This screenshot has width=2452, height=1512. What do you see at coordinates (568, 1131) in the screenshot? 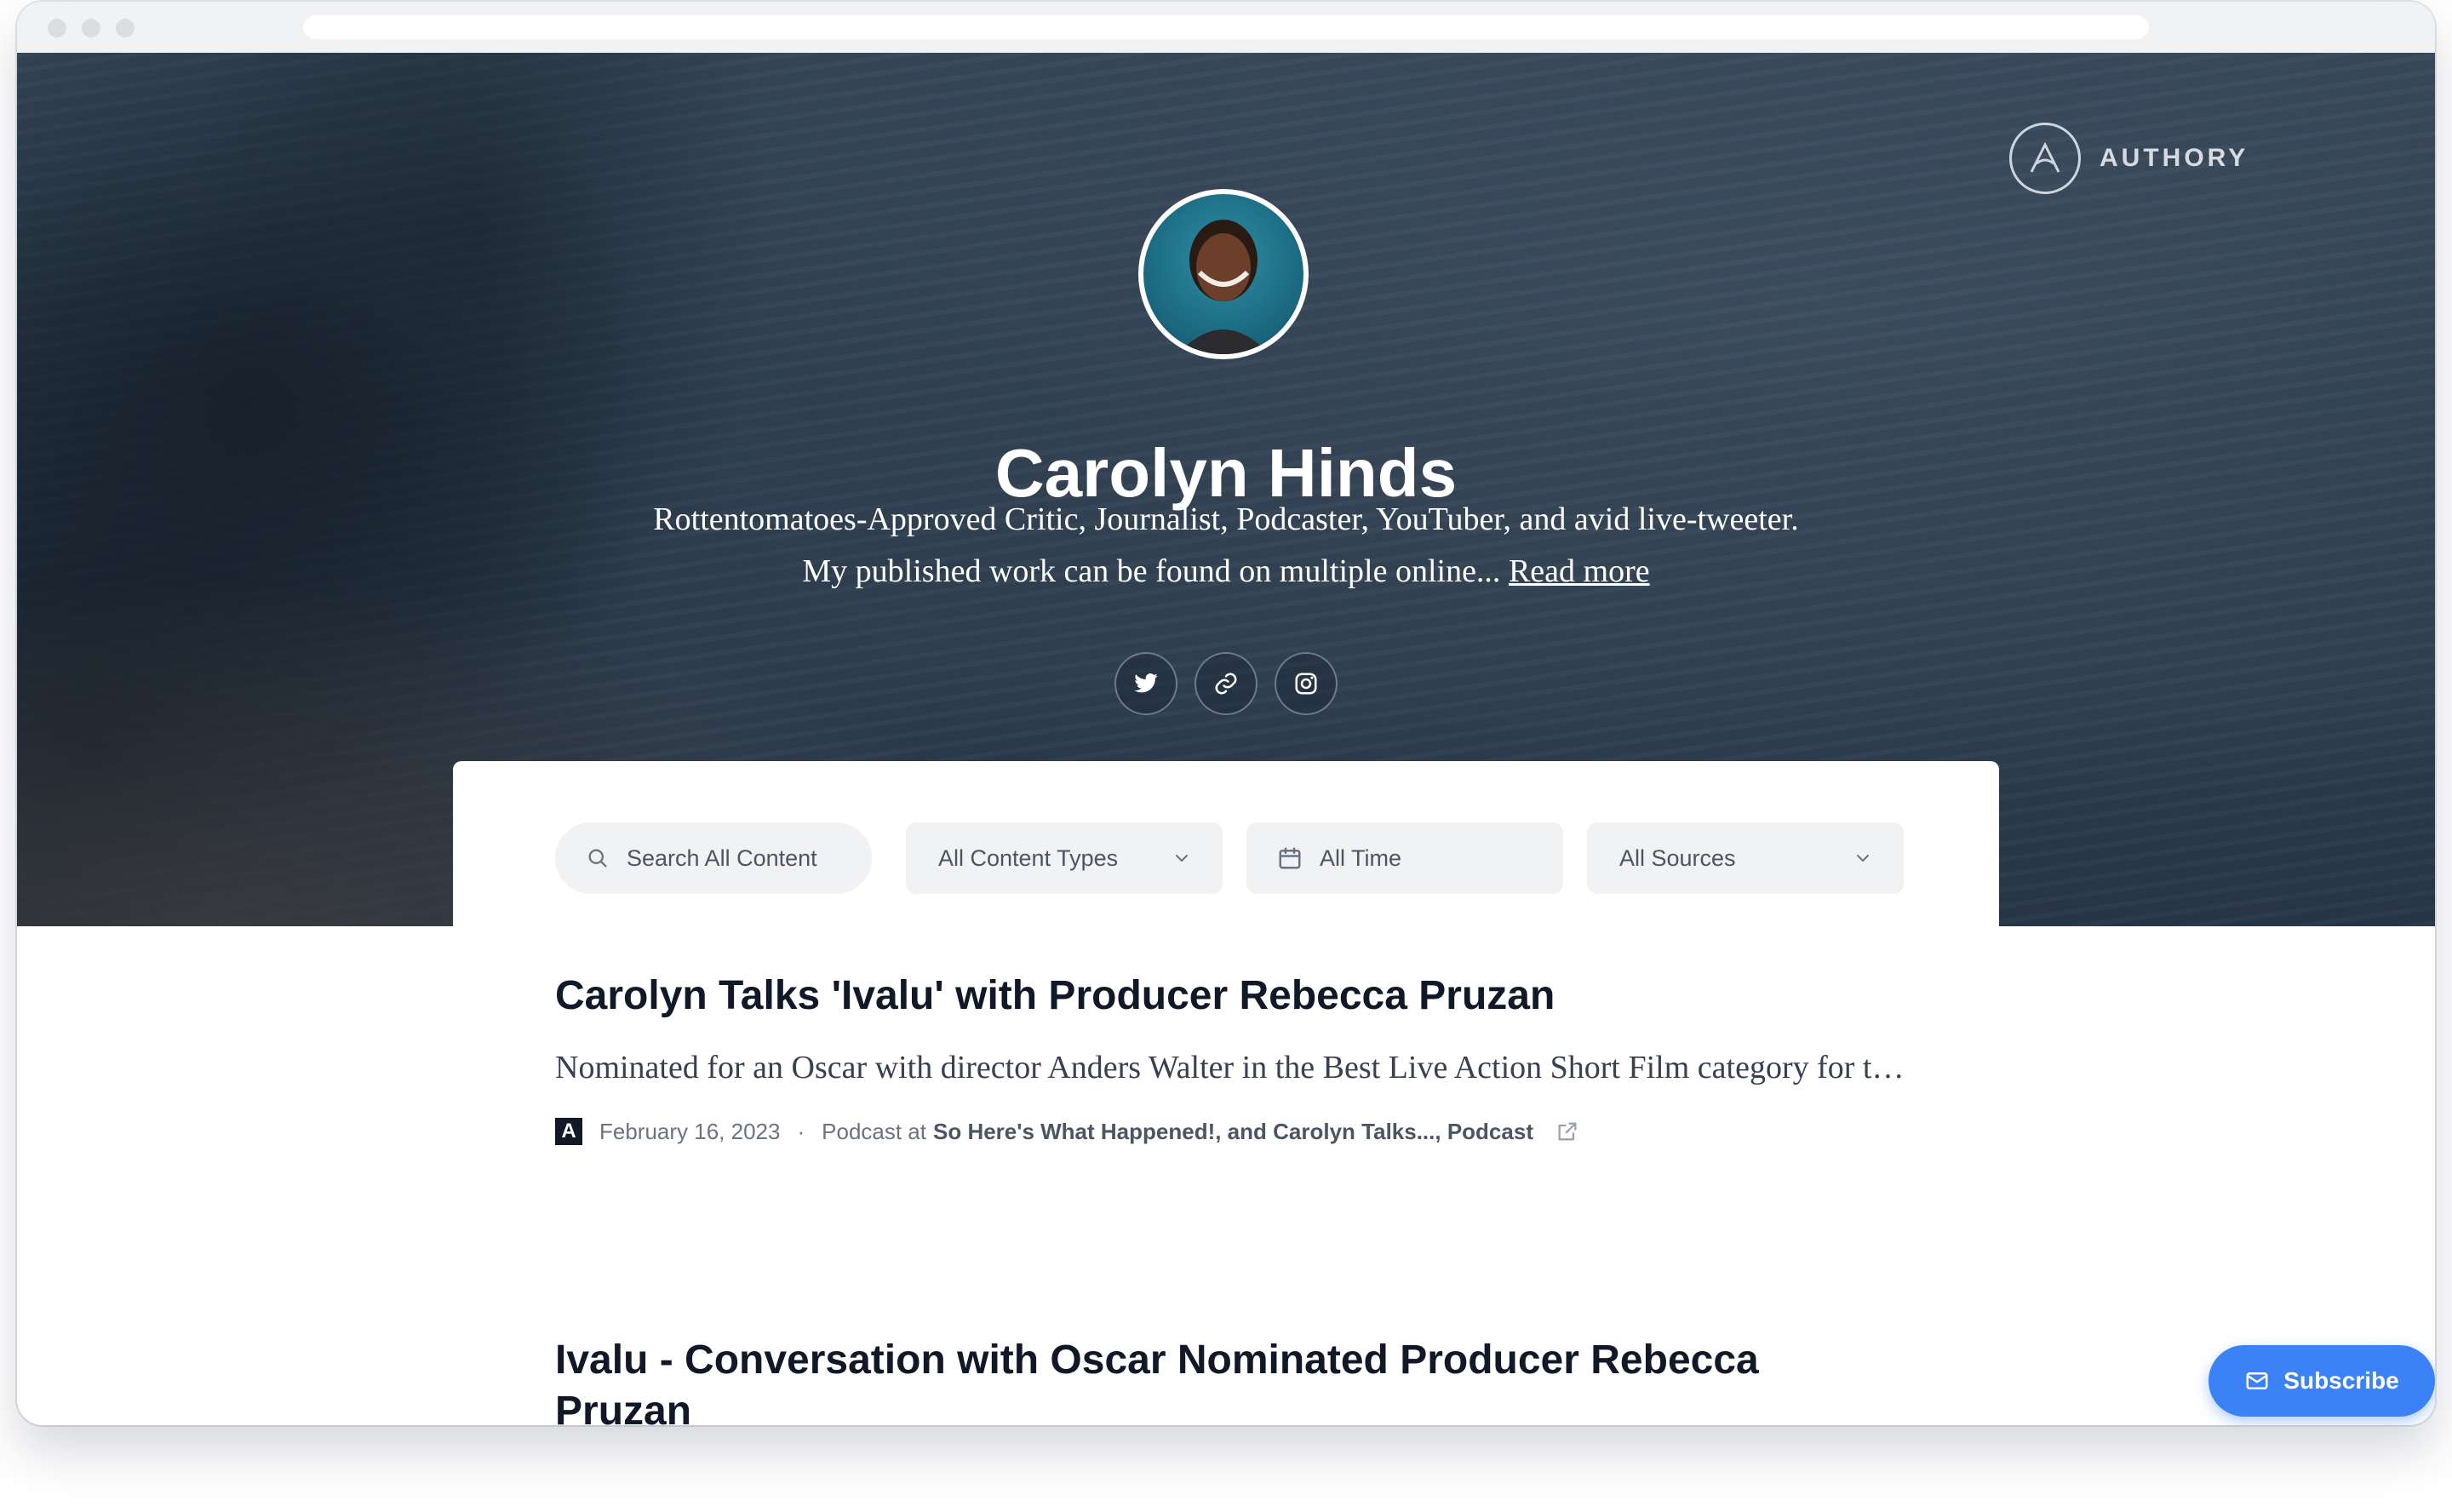
I see `source-logo-icon: A` at bounding box center [568, 1131].